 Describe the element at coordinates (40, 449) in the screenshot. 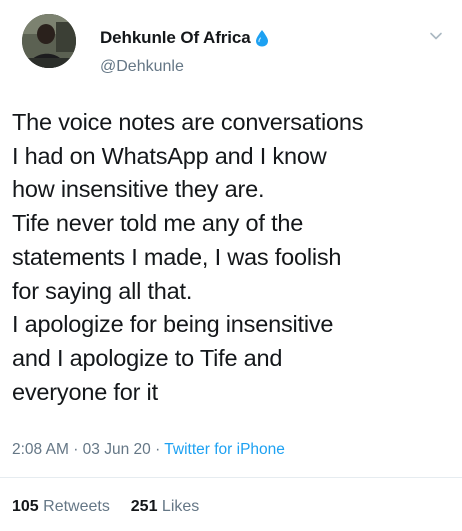

I see `tweet-time: 2:08 AM` at that location.